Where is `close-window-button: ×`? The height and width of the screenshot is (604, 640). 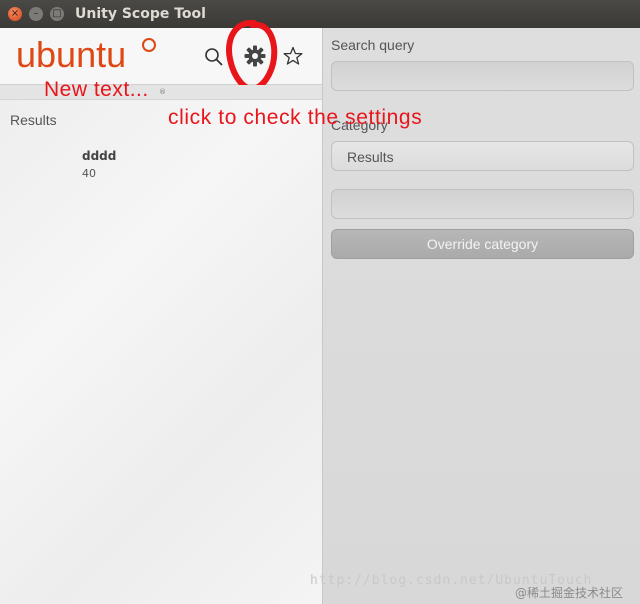 close-window-button: × is located at coordinates (15, 14).